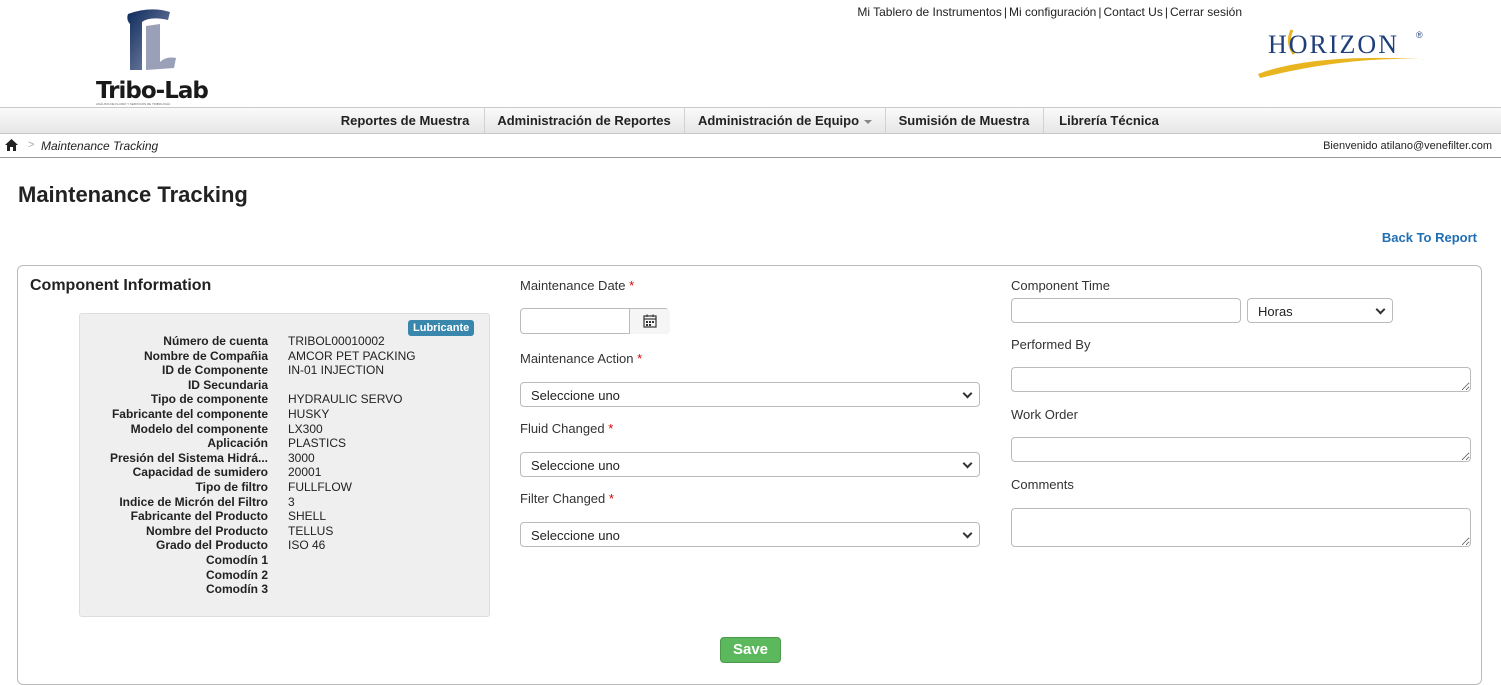  What do you see at coordinates (1275, 311) in the screenshot?
I see `component-time-unit-value: Horas` at bounding box center [1275, 311].